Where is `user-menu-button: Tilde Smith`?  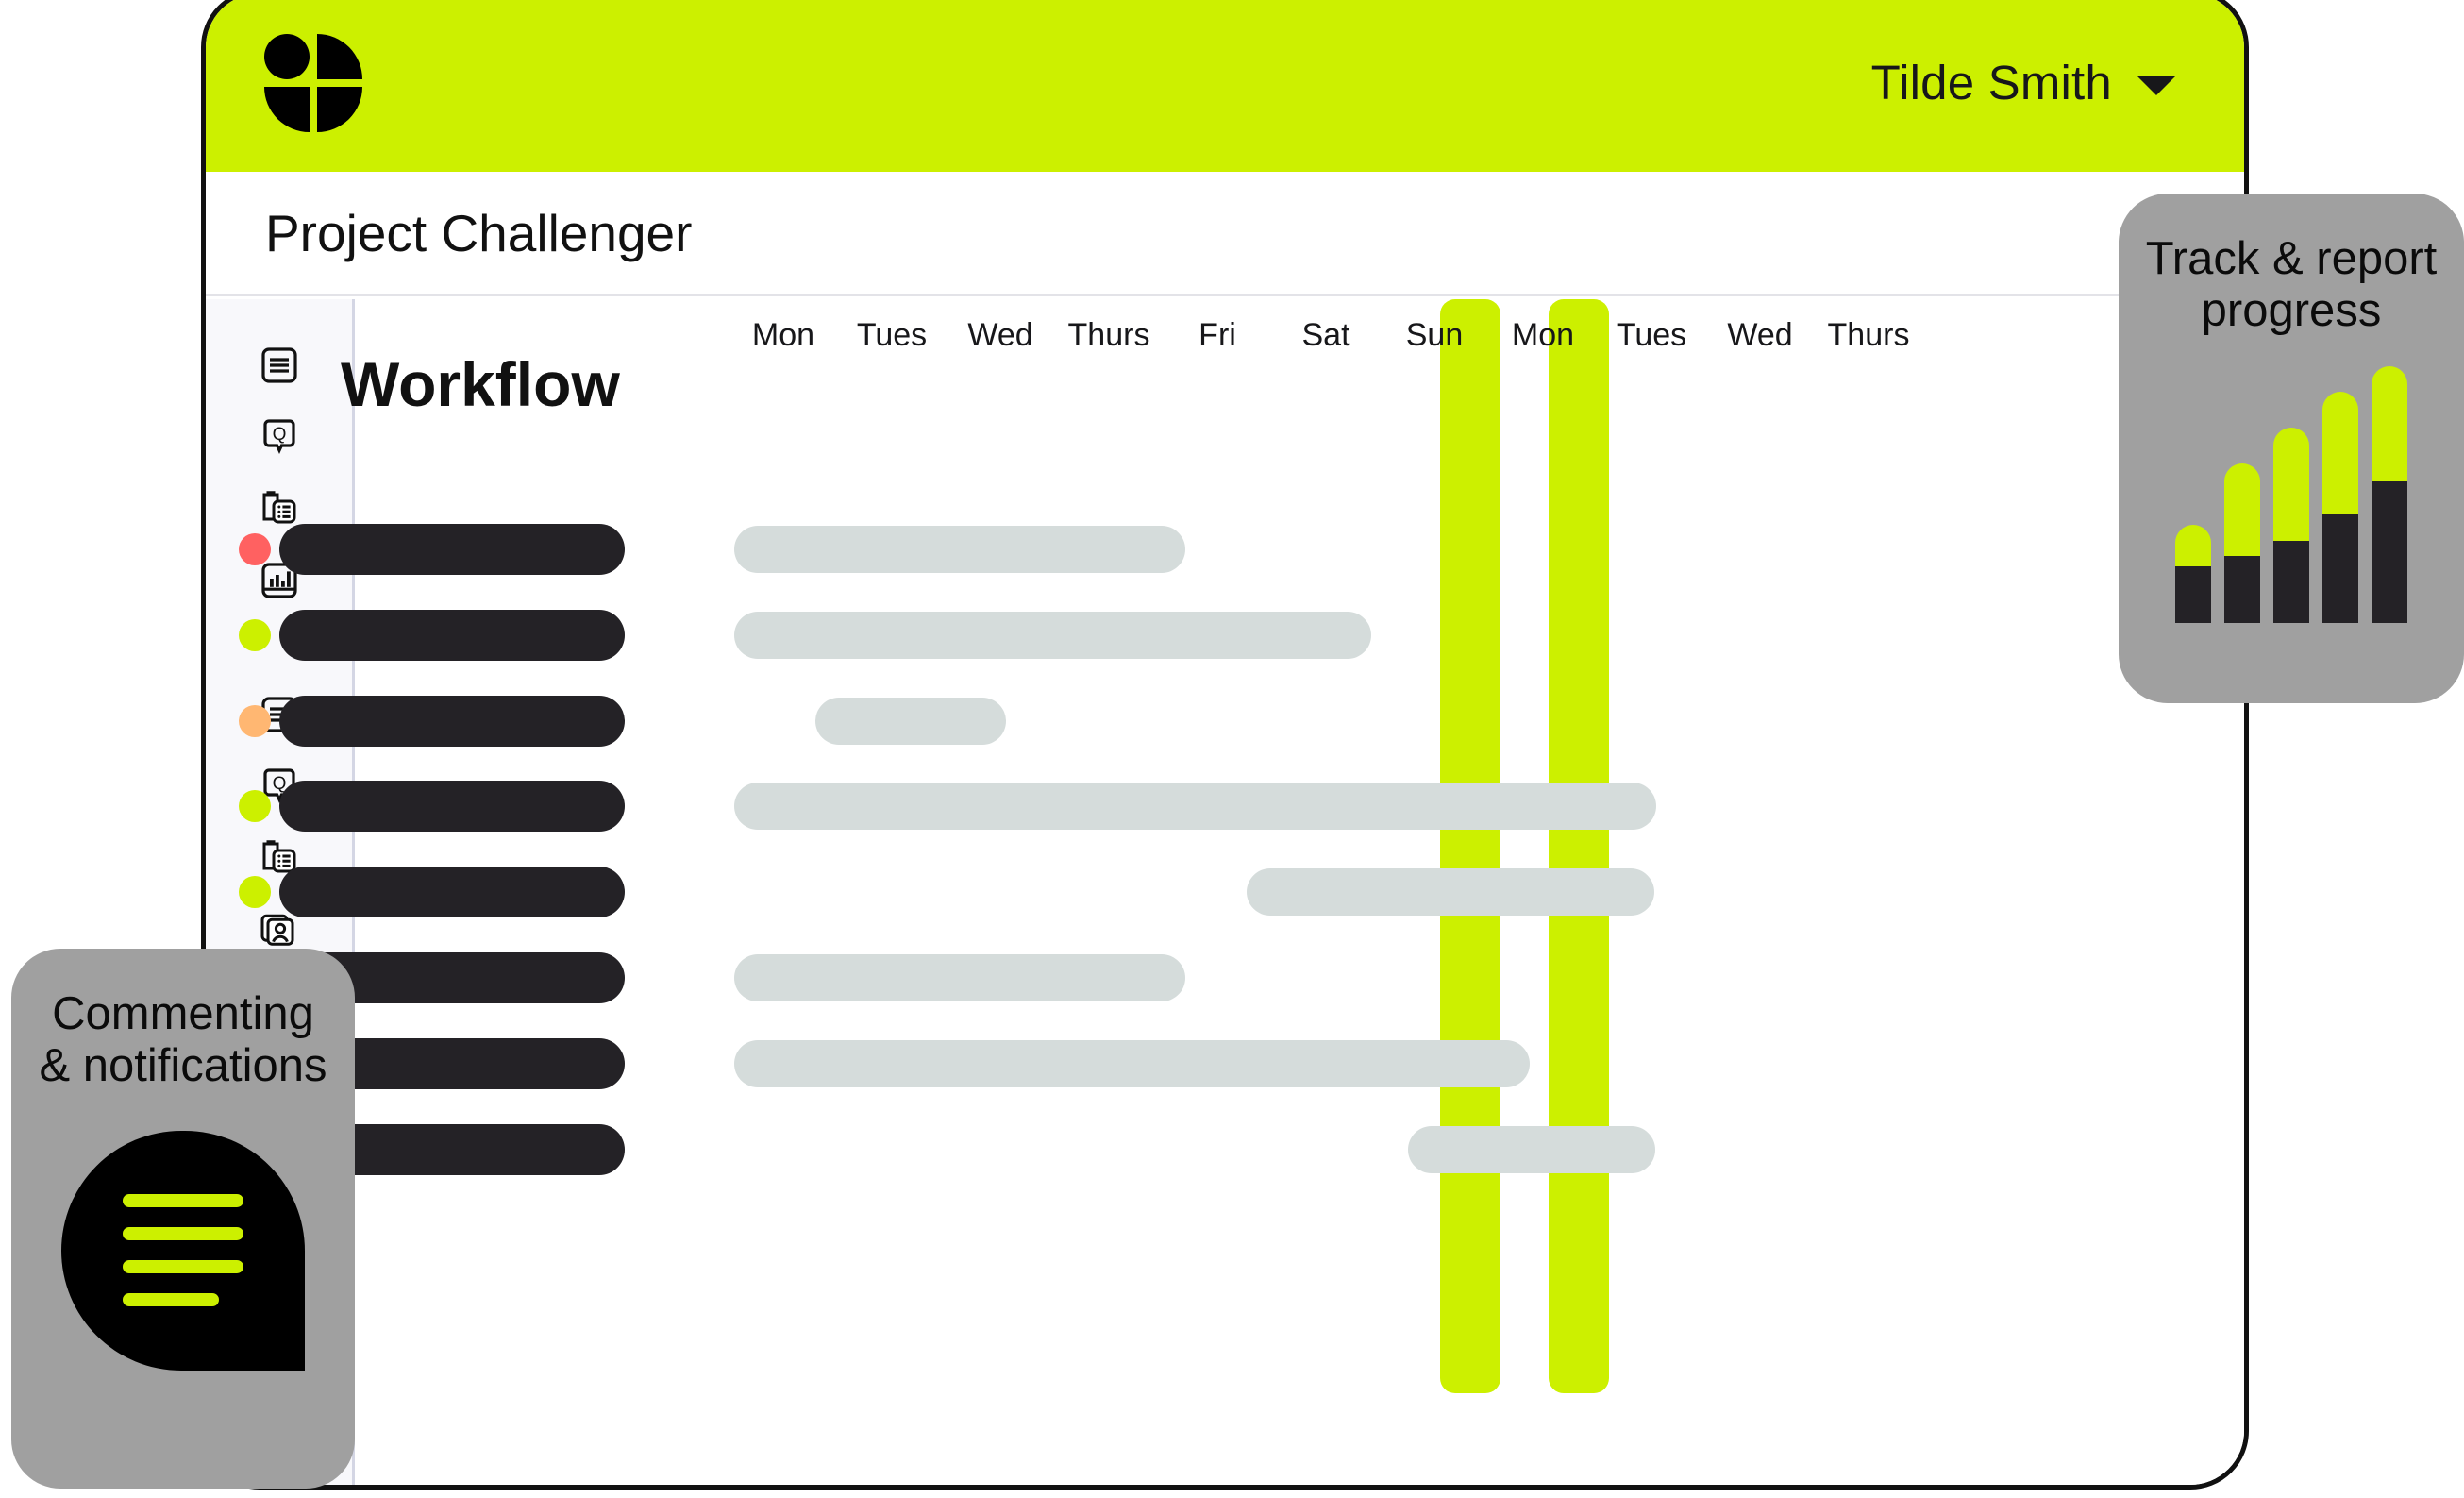 user-menu-button: Tilde Smith is located at coordinates (2023, 82).